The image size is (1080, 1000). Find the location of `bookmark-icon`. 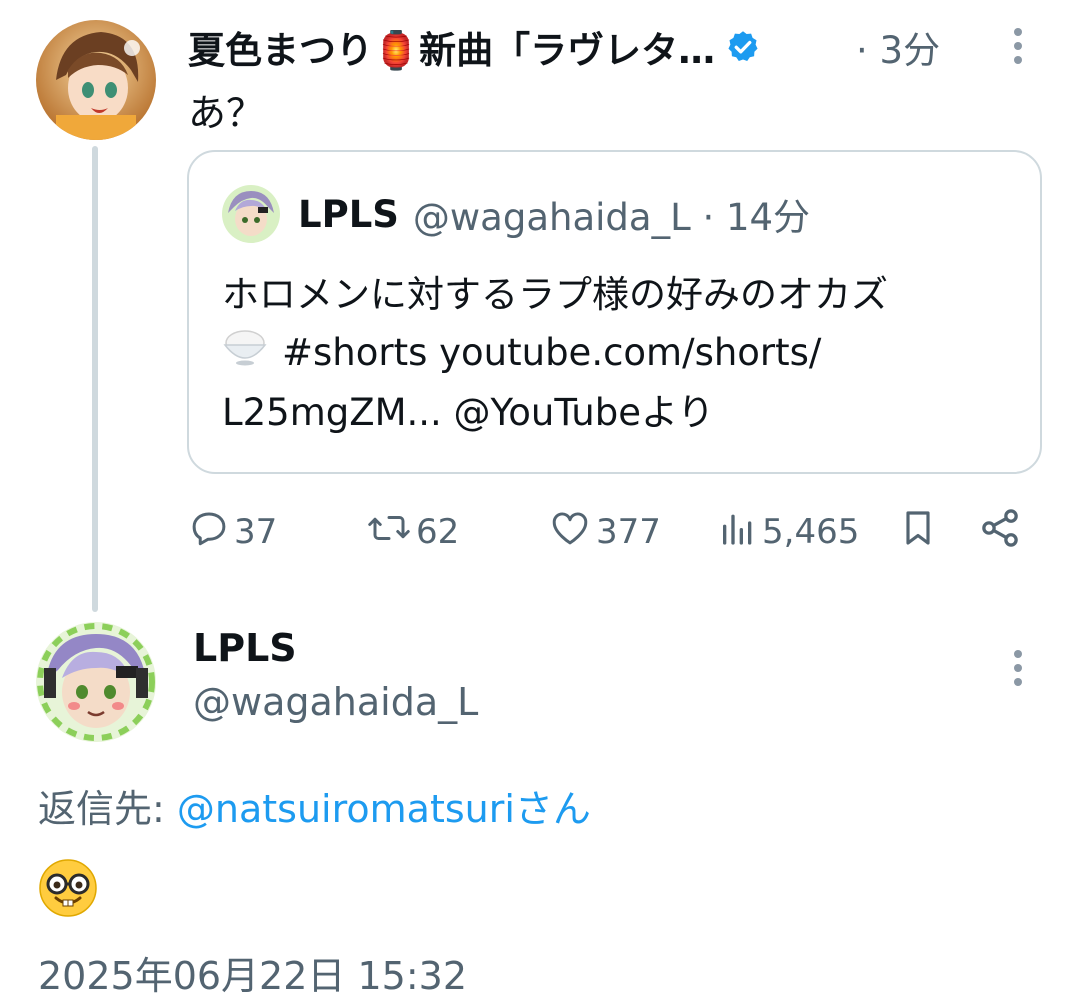

bookmark-icon is located at coordinates (918, 532).